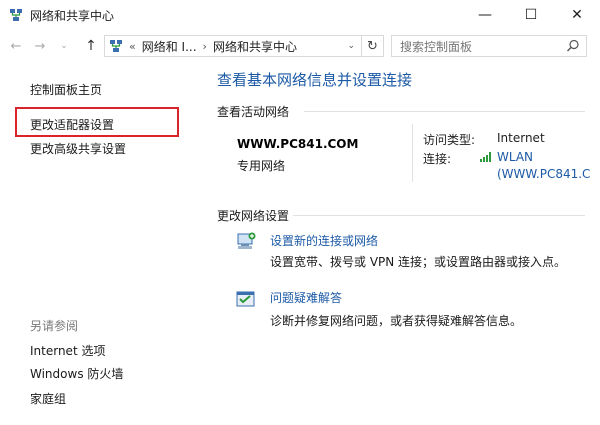 The width and height of the screenshot is (600, 425). Describe the element at coordinates (67, 350) in the screenshot. I see `see-also-internet-options: Internet 选项` at that location.